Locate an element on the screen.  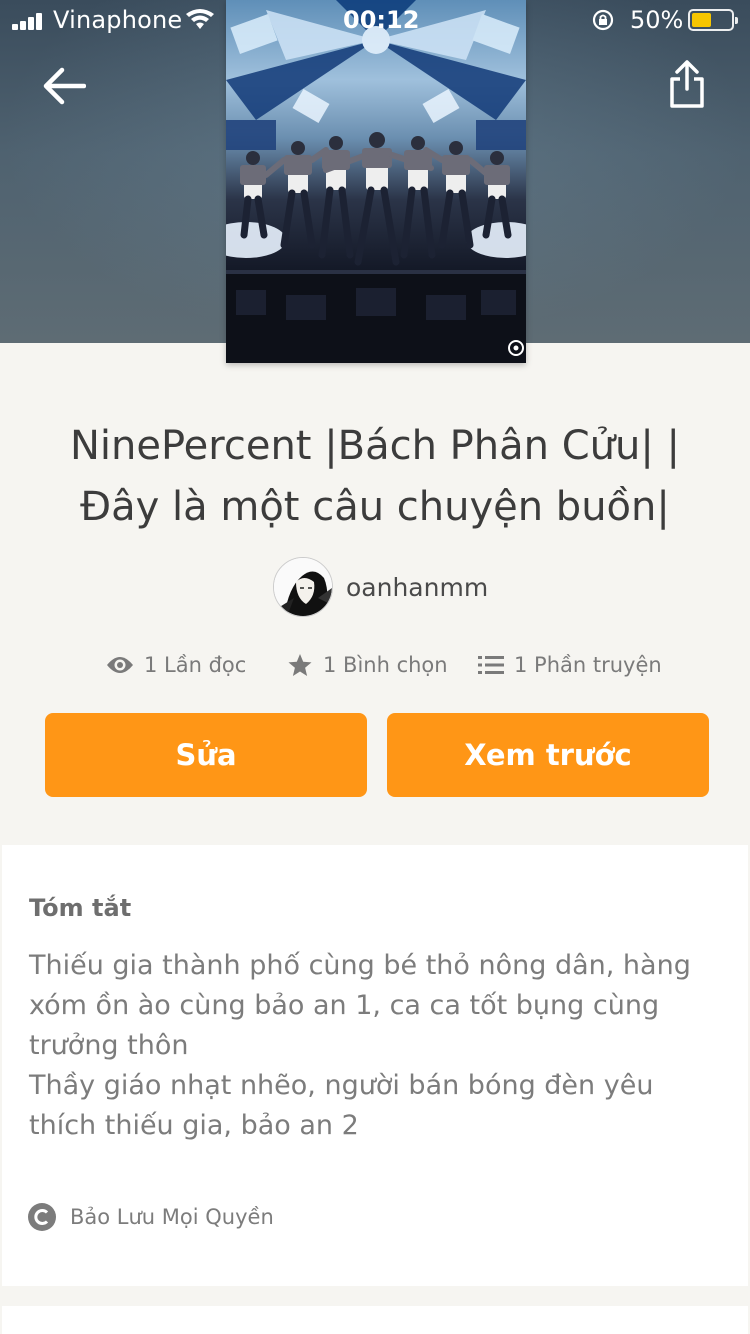
stat-reads: 1 Lần đọc is located at coordinates (176, 665).